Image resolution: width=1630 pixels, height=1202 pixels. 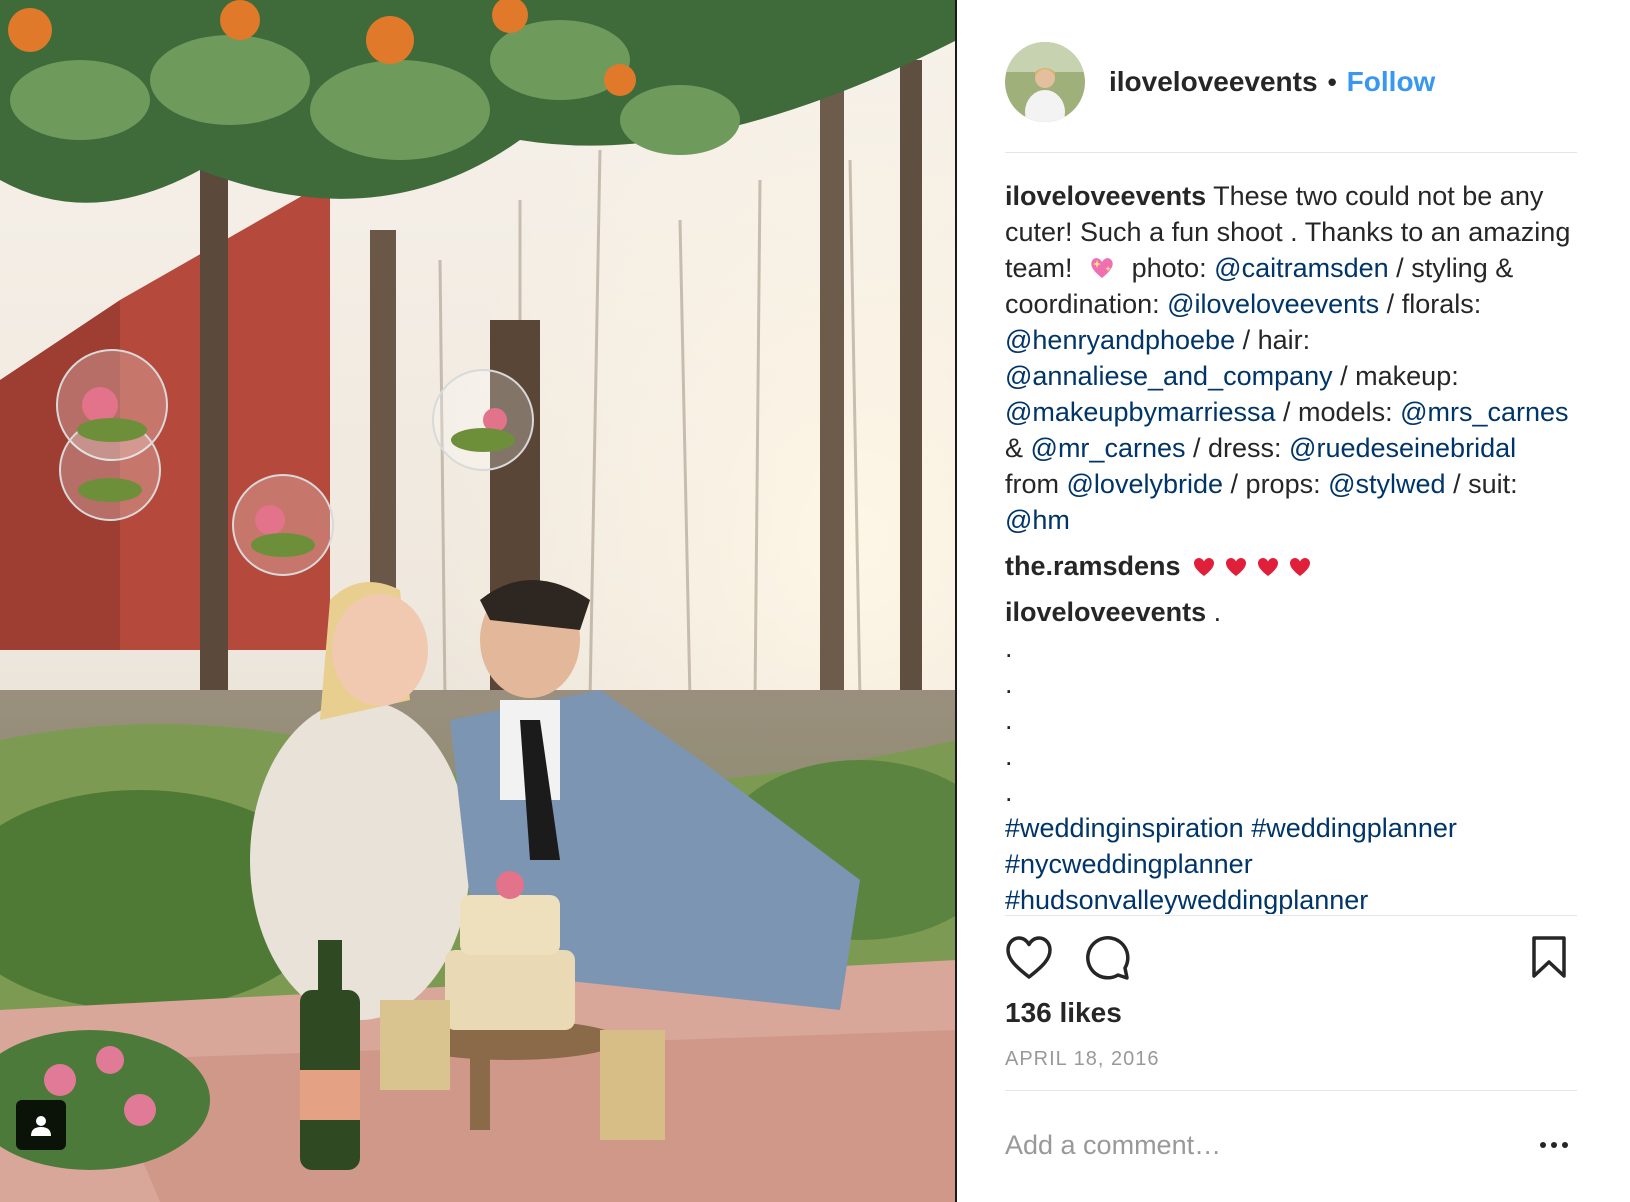 I want to click on footer-divider, so click(x=1291, y=1090).